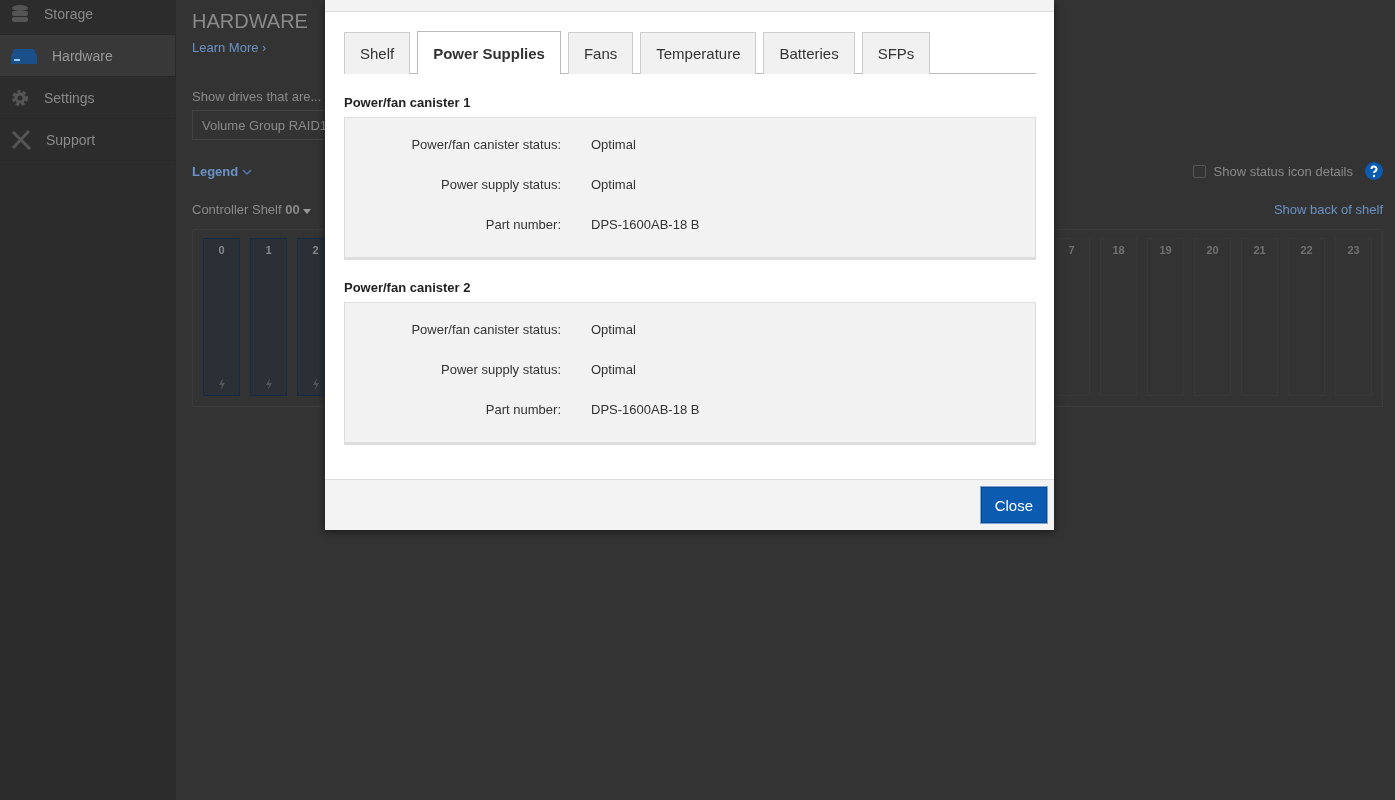 The height and width of the screenshot is (800, 1395). I want to click on drive-slot: 21, so click(1259, 317).